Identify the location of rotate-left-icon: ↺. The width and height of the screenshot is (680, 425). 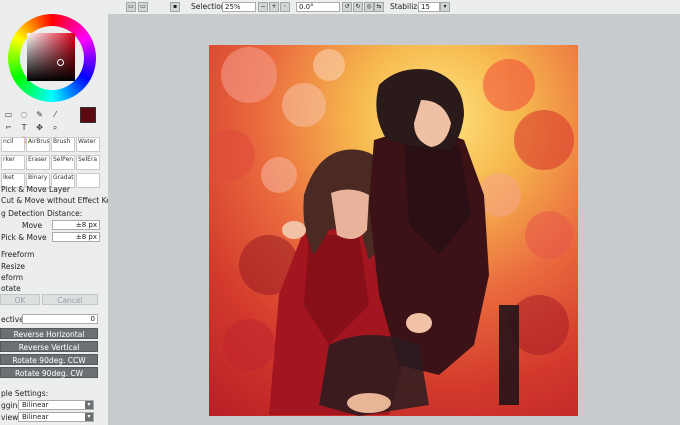
(347, 7).